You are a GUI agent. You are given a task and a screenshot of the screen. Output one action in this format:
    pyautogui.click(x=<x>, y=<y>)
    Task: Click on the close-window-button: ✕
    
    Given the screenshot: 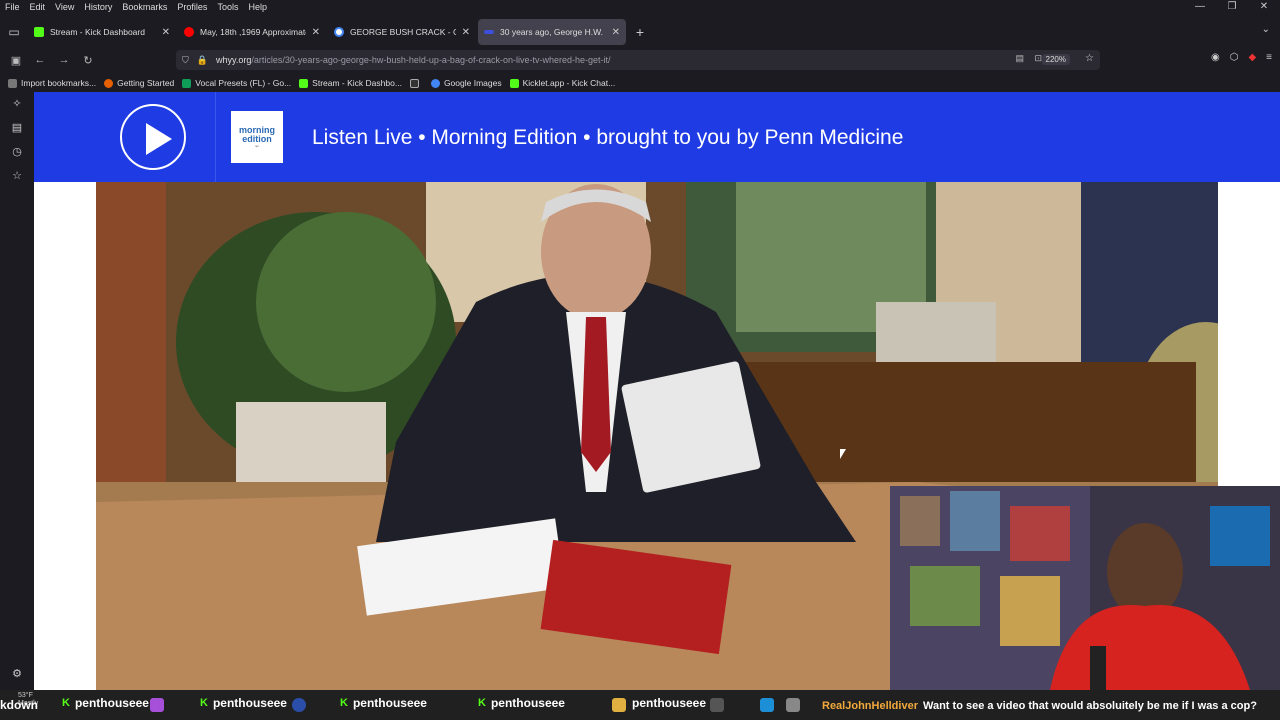 What is the action you would take?
    pyautogui.click(x=1264, y=7)
    